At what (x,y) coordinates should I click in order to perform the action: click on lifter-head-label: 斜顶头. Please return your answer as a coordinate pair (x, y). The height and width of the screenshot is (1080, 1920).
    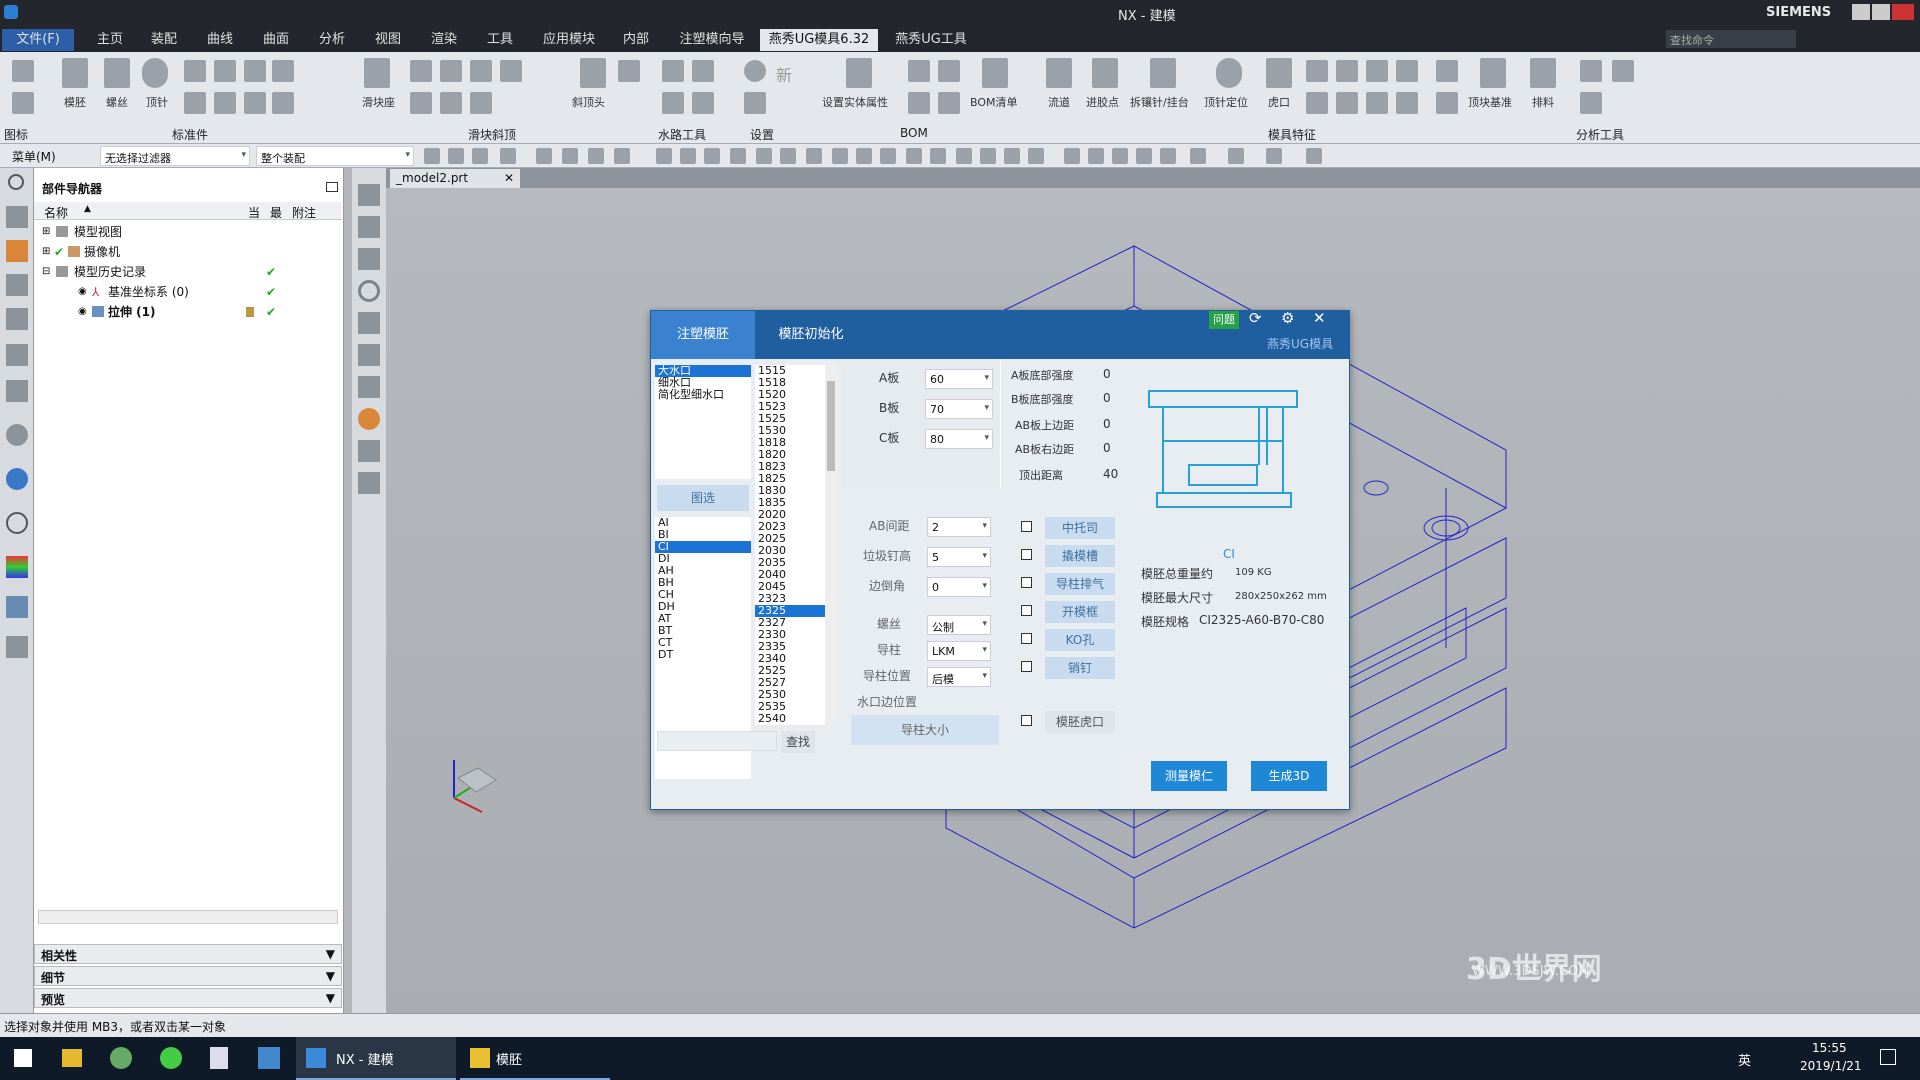
    Looking at the image, I should click on (588, 102).